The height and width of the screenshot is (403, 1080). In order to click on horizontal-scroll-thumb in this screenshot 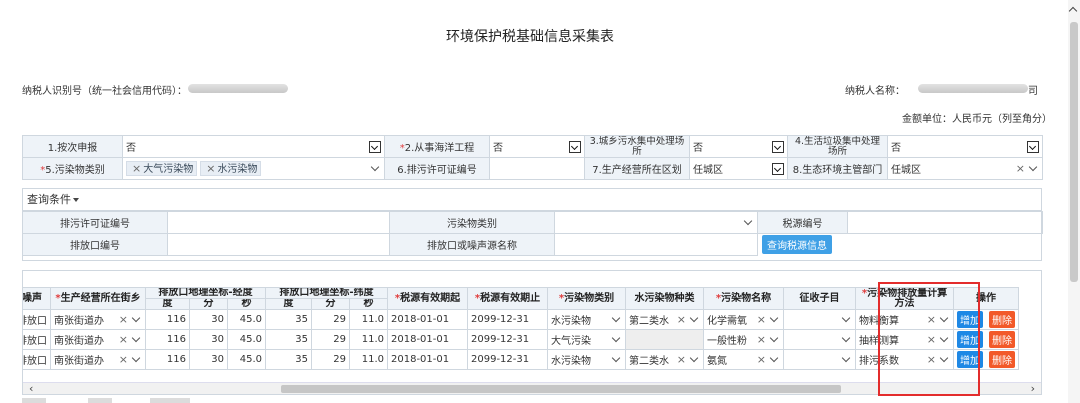, I will do `click(561, 389)`.